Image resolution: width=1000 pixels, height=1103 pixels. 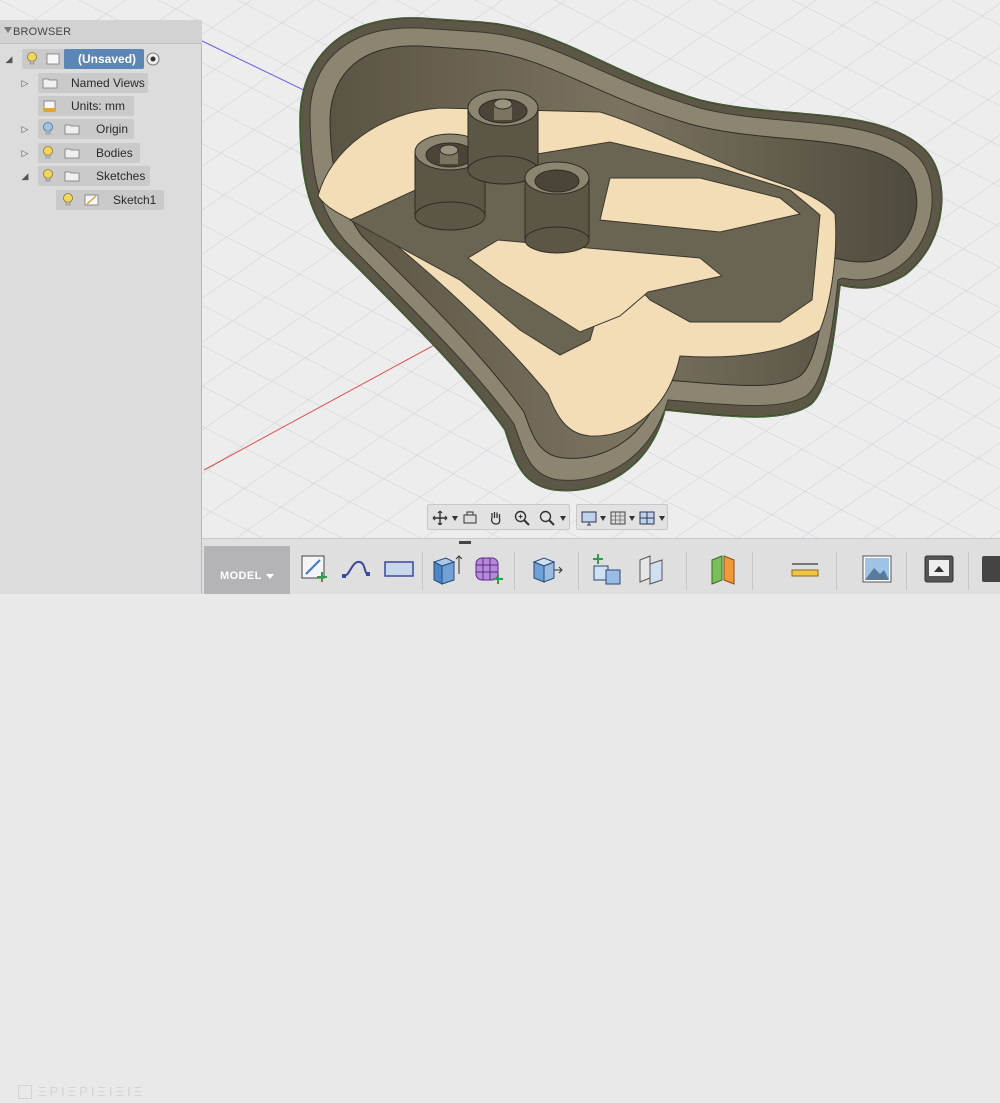 I want to click on watermark: ΞΡΙΞΡΙΞΙΞΙΞ, so click(x=102, y=1092).